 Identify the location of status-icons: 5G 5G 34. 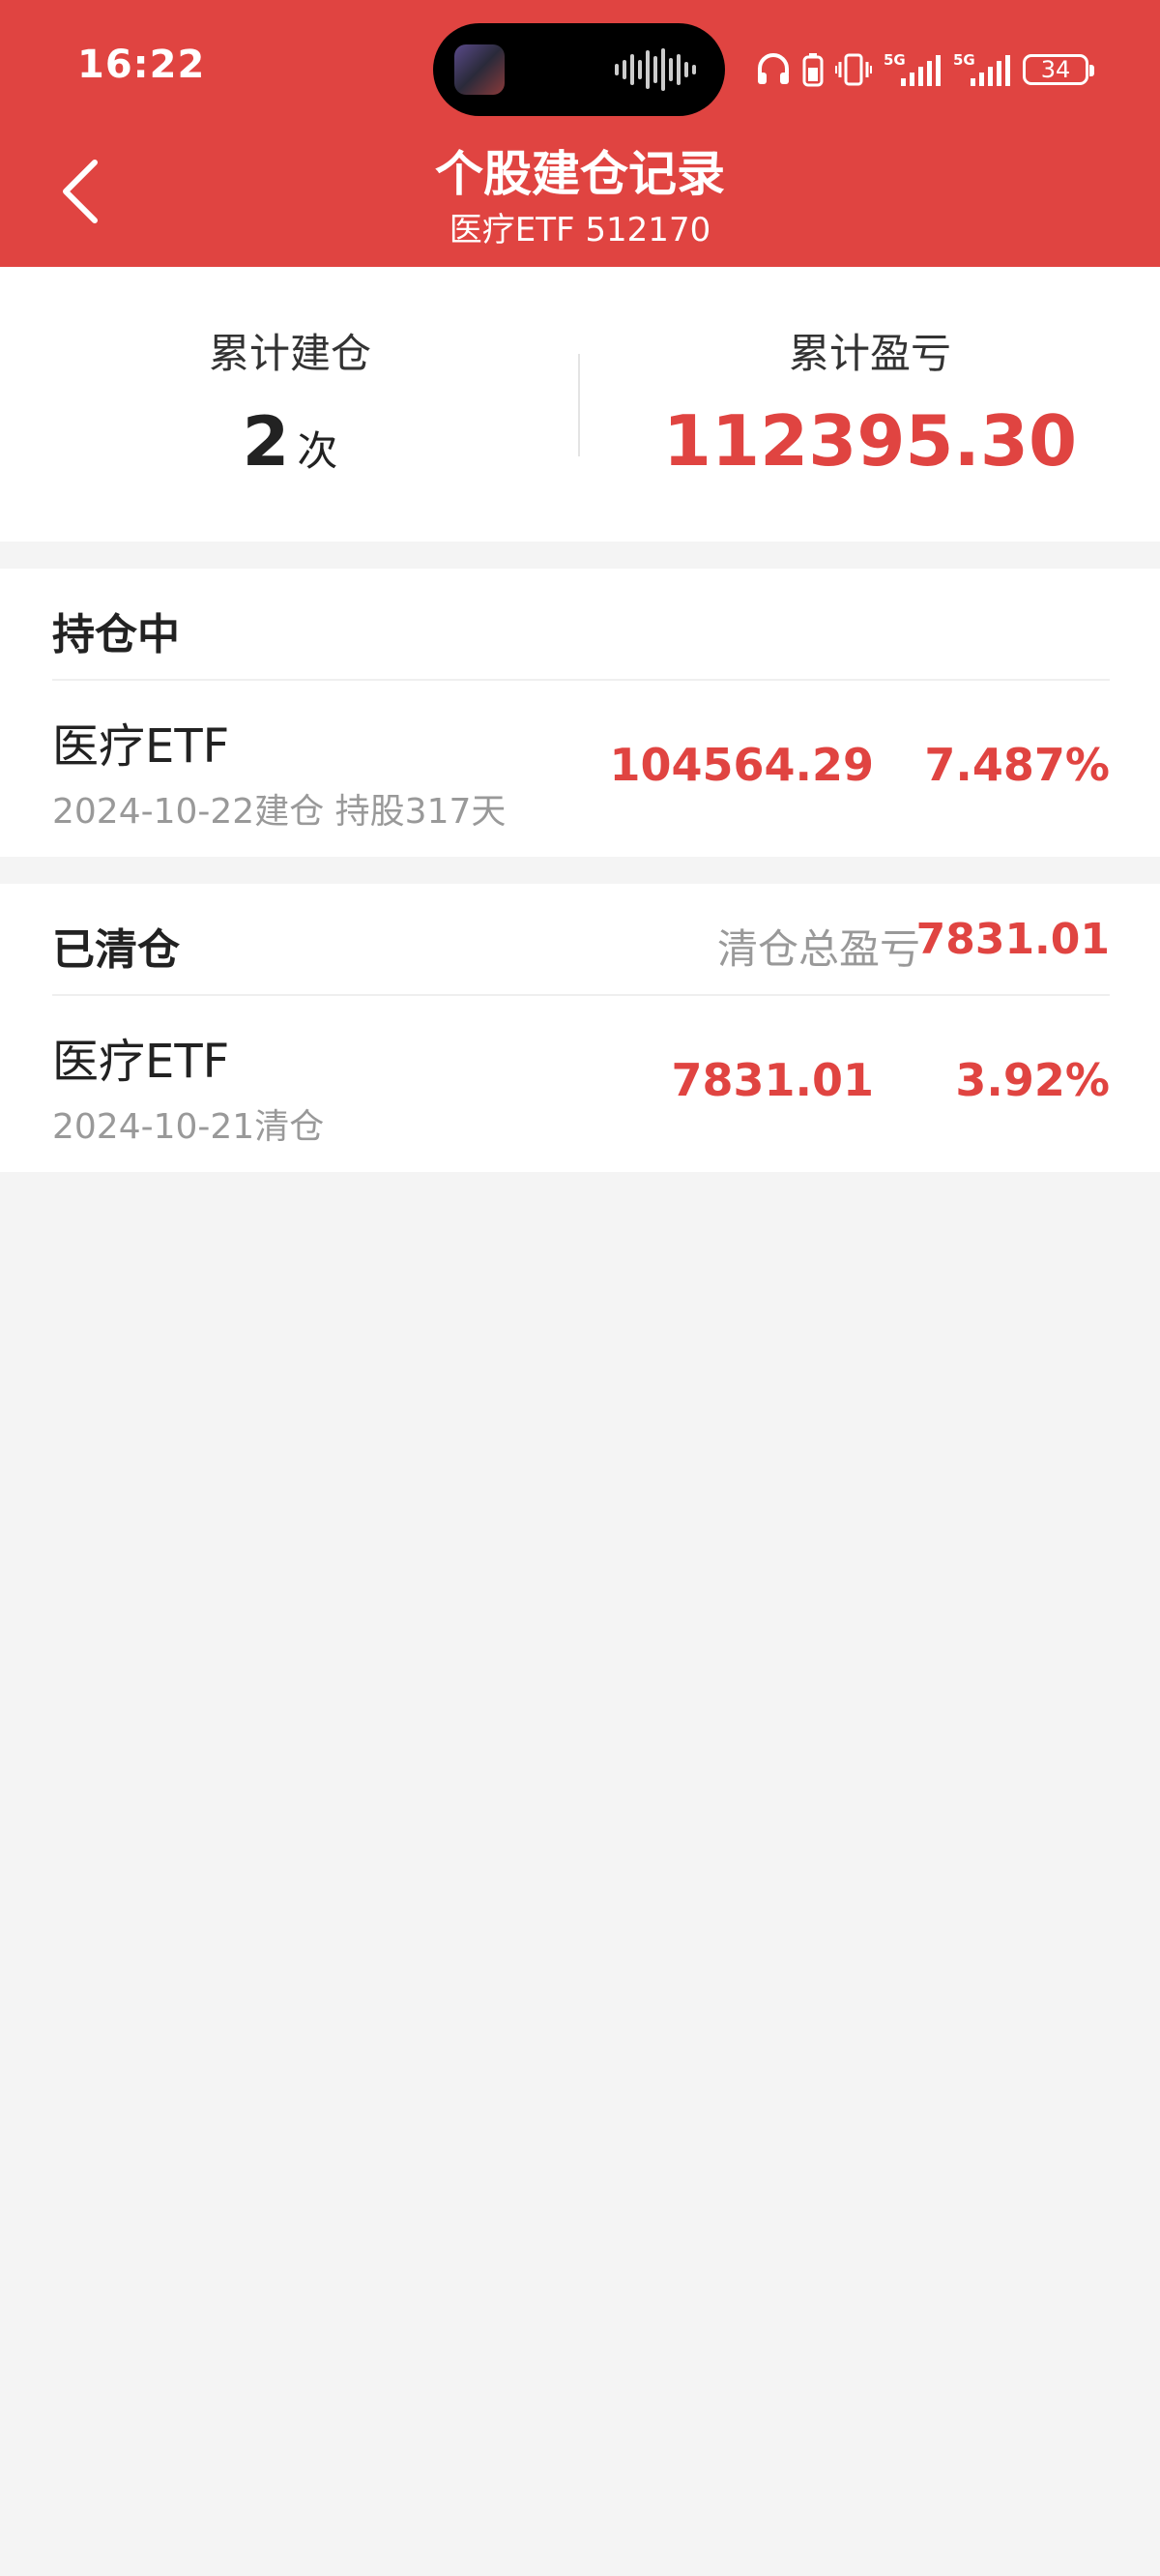
(925, 69).